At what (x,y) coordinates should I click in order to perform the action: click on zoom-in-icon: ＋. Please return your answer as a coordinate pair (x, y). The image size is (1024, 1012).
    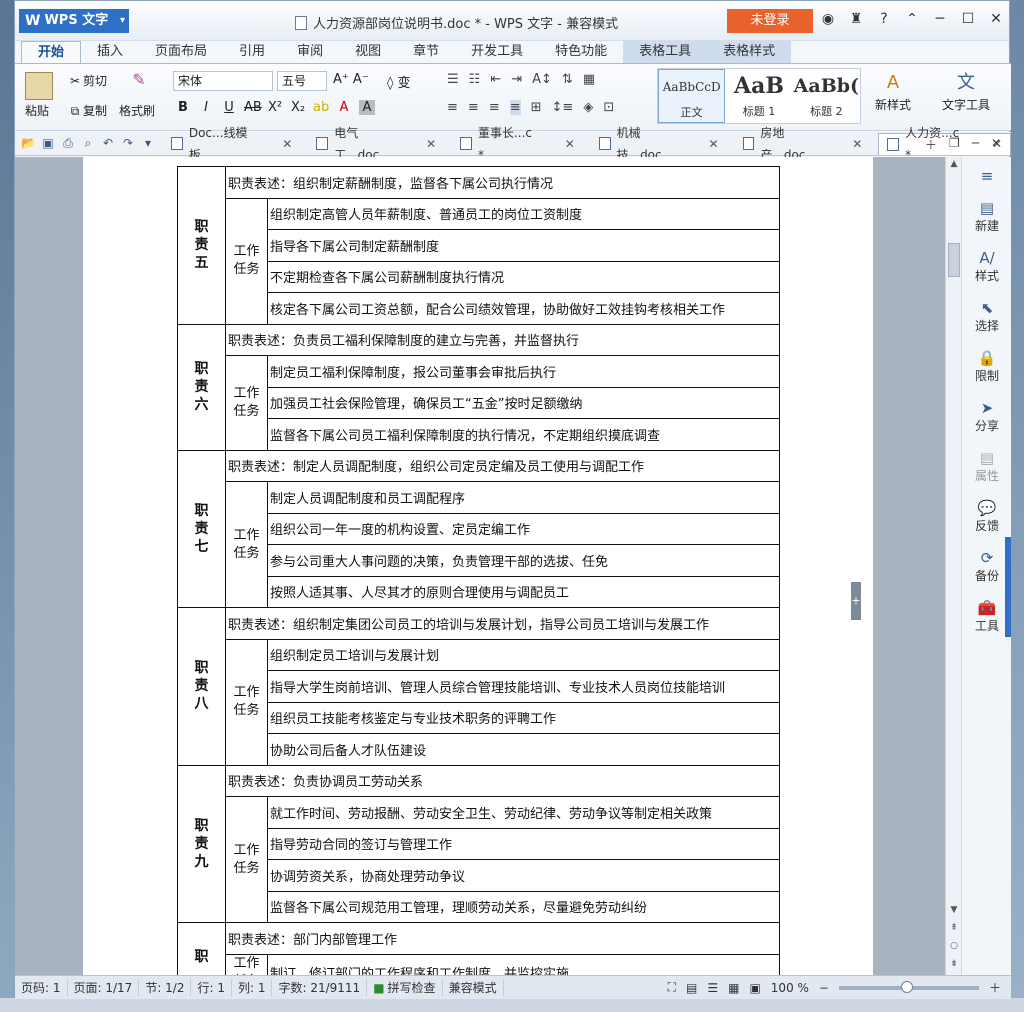
    Looking at the image, I should click on (995, 987).